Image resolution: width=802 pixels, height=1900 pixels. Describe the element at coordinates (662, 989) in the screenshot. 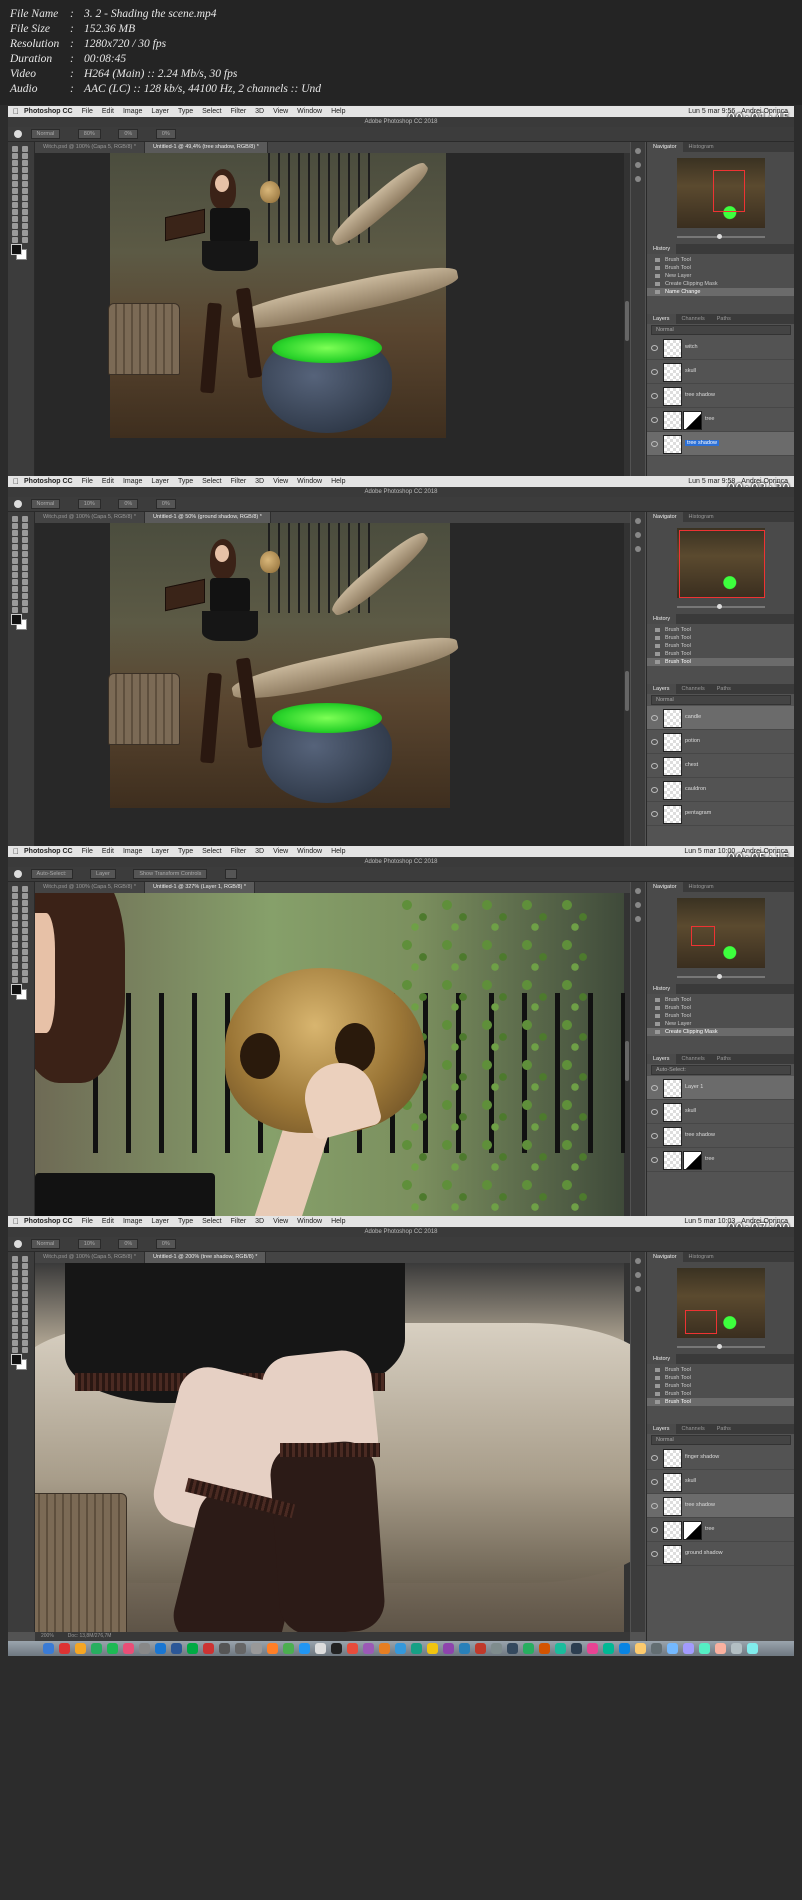

I see `history-title: History` at that location.